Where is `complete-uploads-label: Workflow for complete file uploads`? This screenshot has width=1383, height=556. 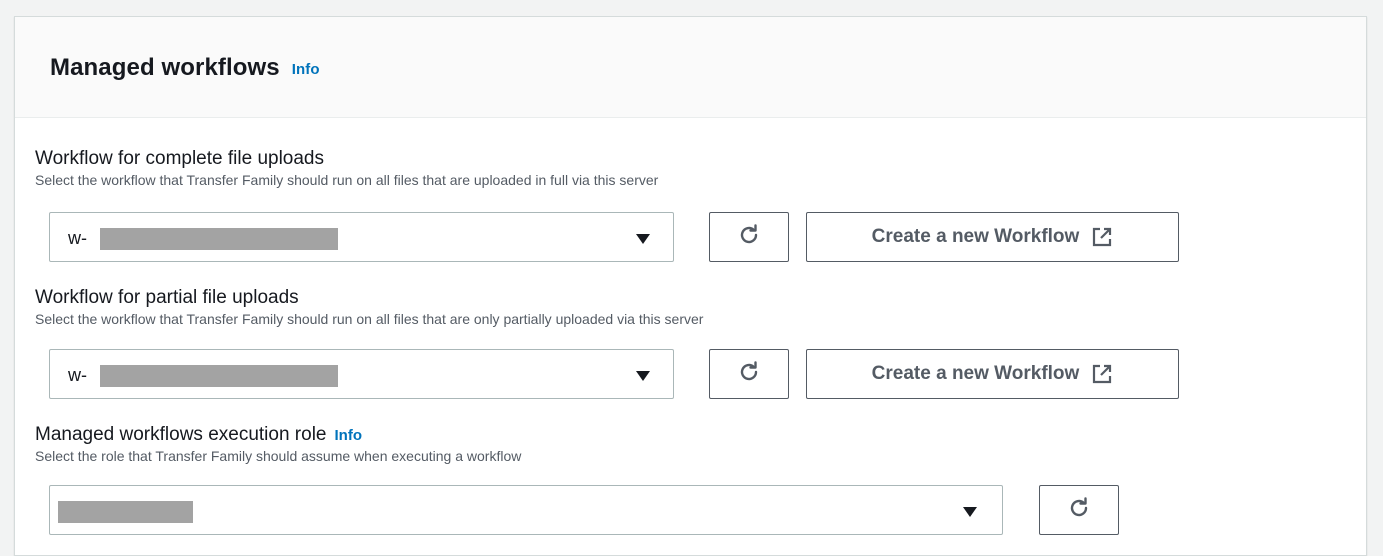
complete-uploads-label: Workflow for complete file uploads is located at coordinates (179, 158).